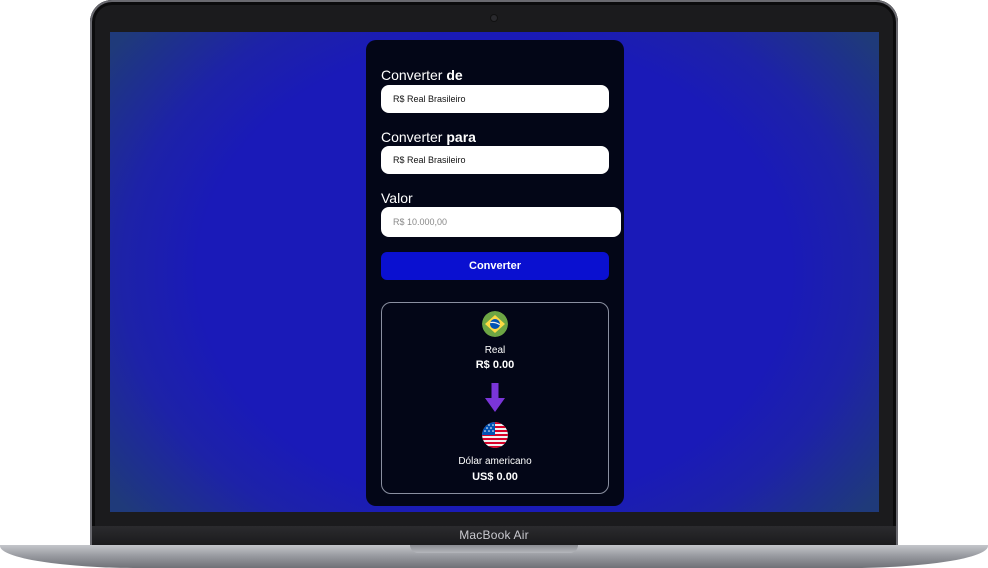  I want to click on source-currency-value: R$ 0.00, so click(495, 365).